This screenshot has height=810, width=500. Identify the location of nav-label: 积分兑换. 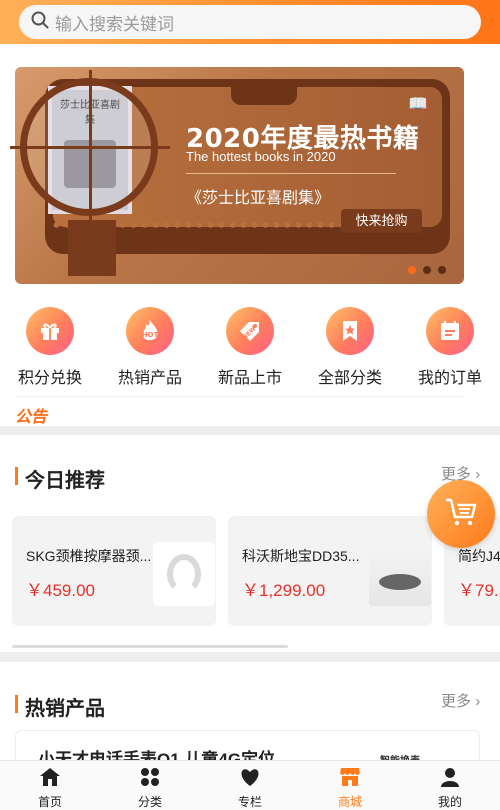
(49, 378).